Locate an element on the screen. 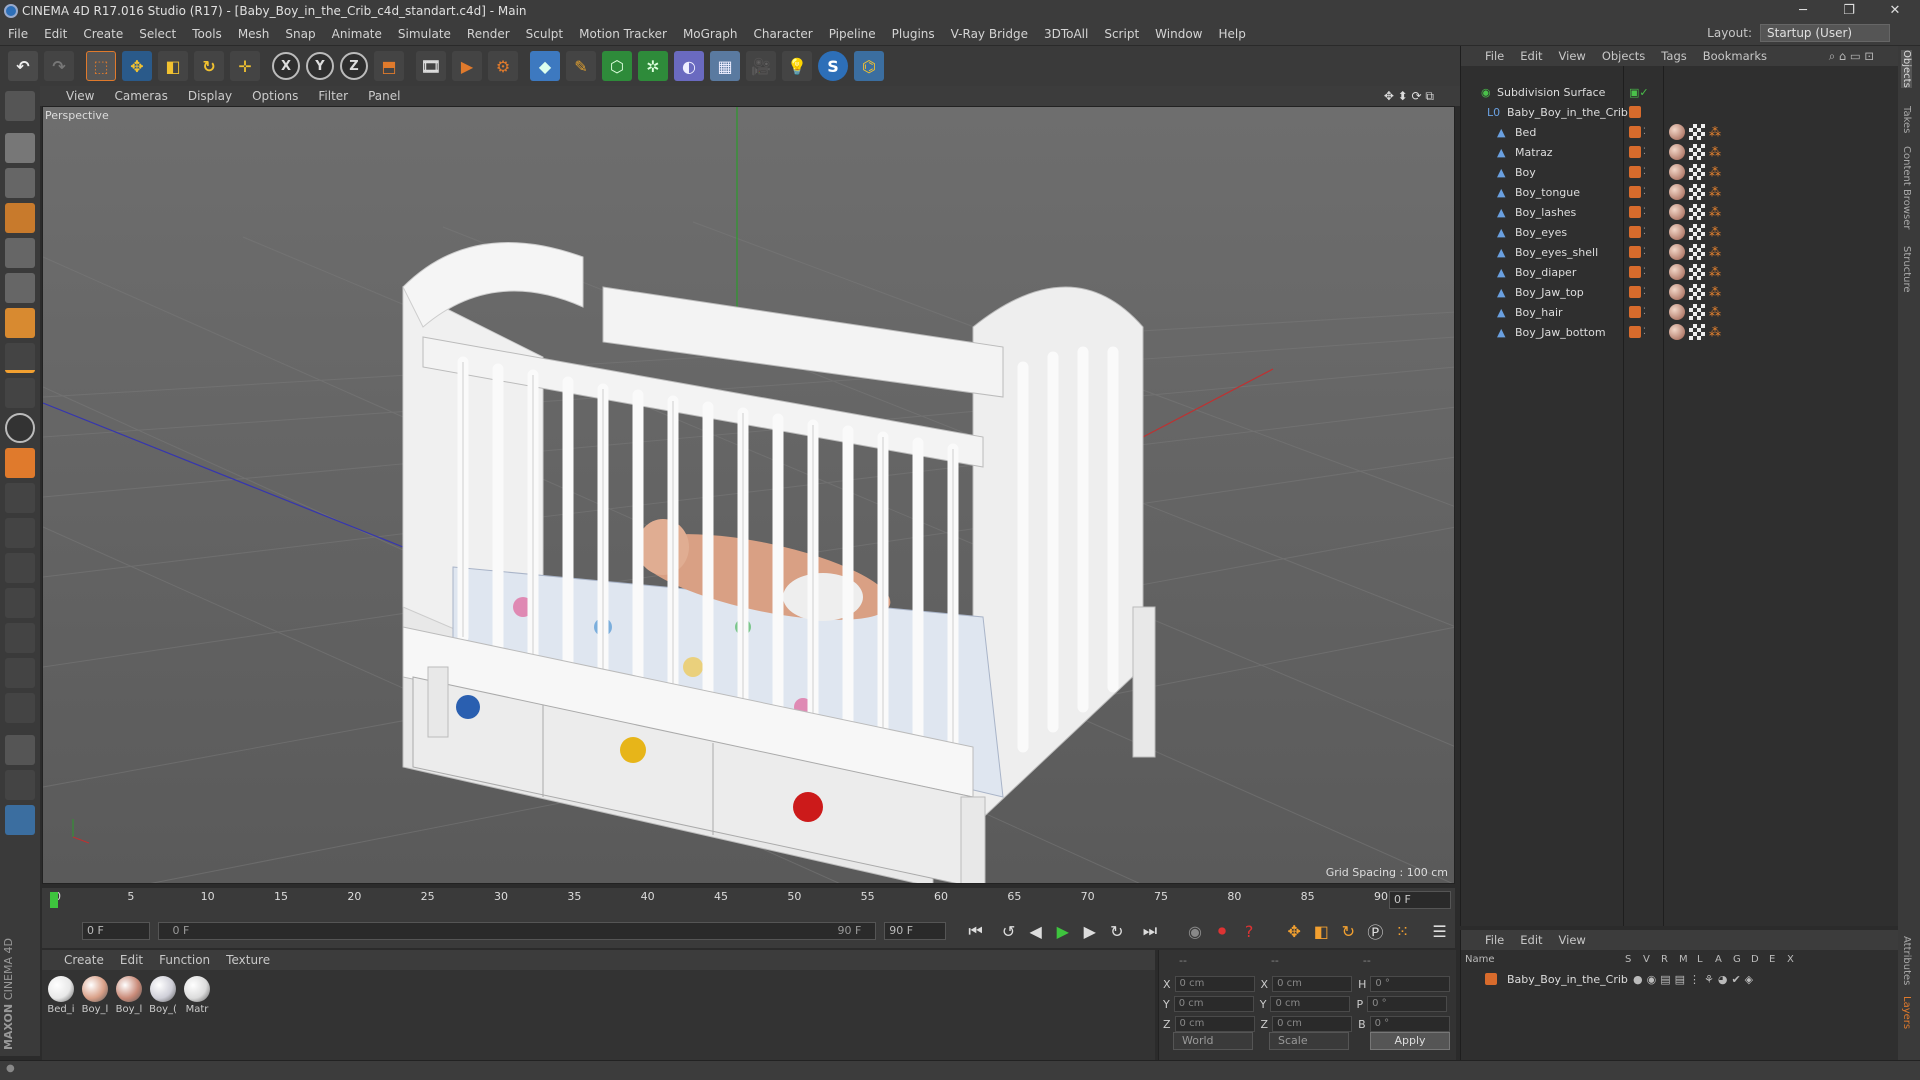  menu-sculpt: Sculpt is located at coordinates (544, 34).